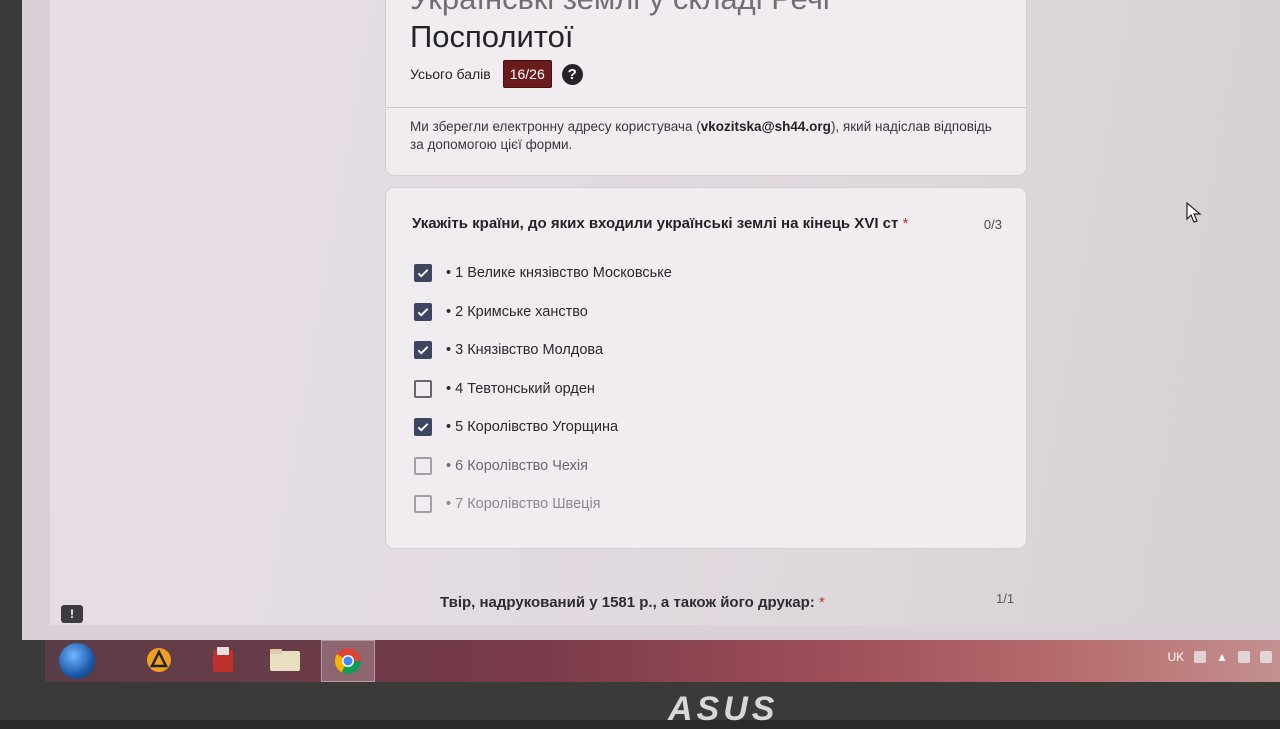  What do you see at coordinates (1200, 657) in the screenshot?
I see `tray-keyboard-icon` at bounding box center [1200, 657].